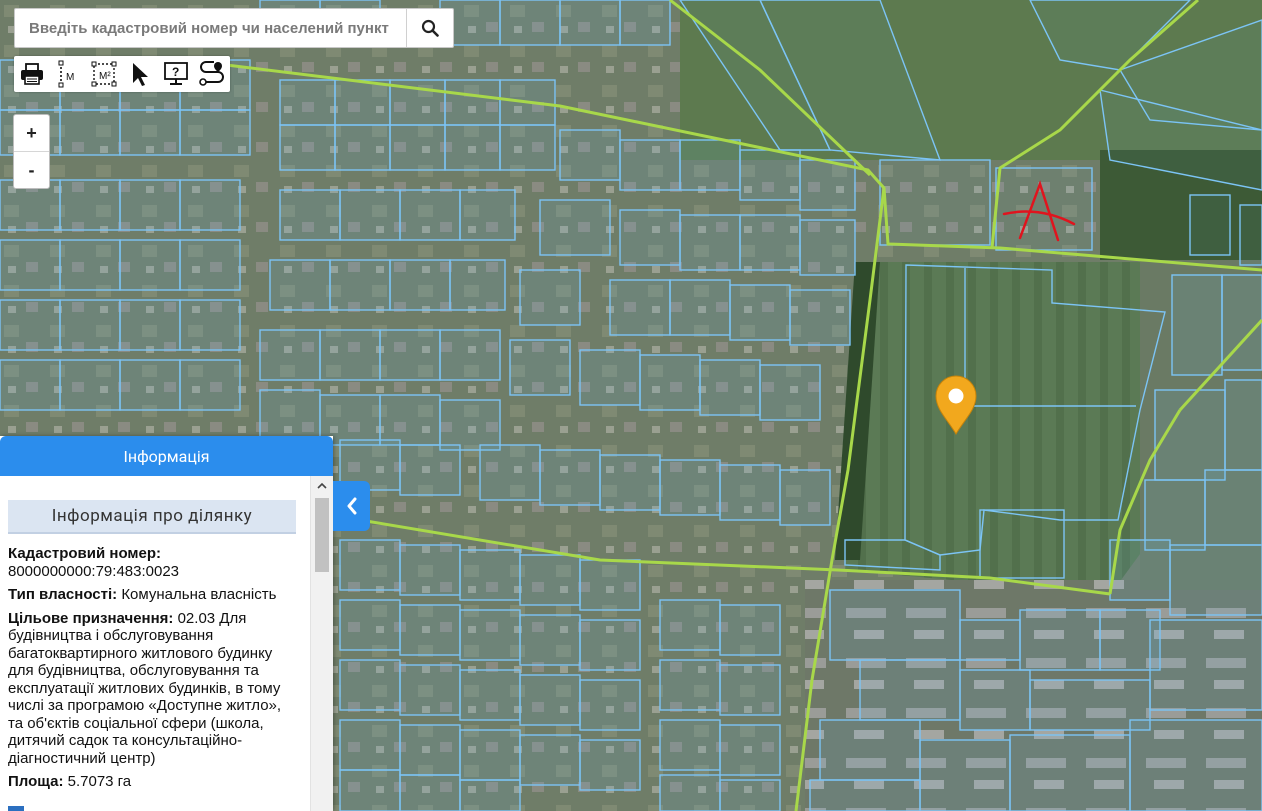  I want to click on zoom-control: + -, so click(31, 151).